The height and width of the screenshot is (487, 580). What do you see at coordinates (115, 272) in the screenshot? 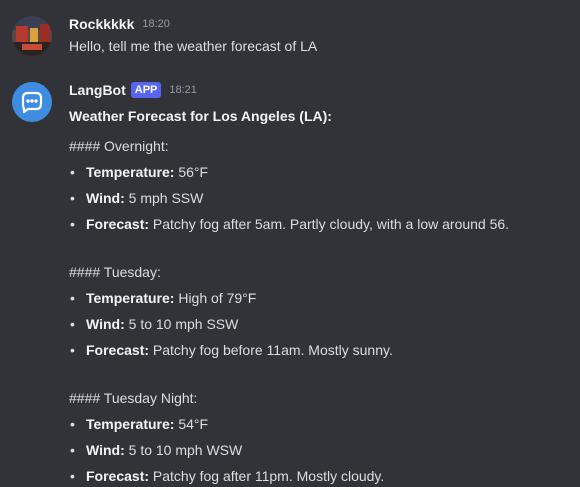
I see `section-heading-tuesday: #### Tuesday:` at bounding box center [115, 272].